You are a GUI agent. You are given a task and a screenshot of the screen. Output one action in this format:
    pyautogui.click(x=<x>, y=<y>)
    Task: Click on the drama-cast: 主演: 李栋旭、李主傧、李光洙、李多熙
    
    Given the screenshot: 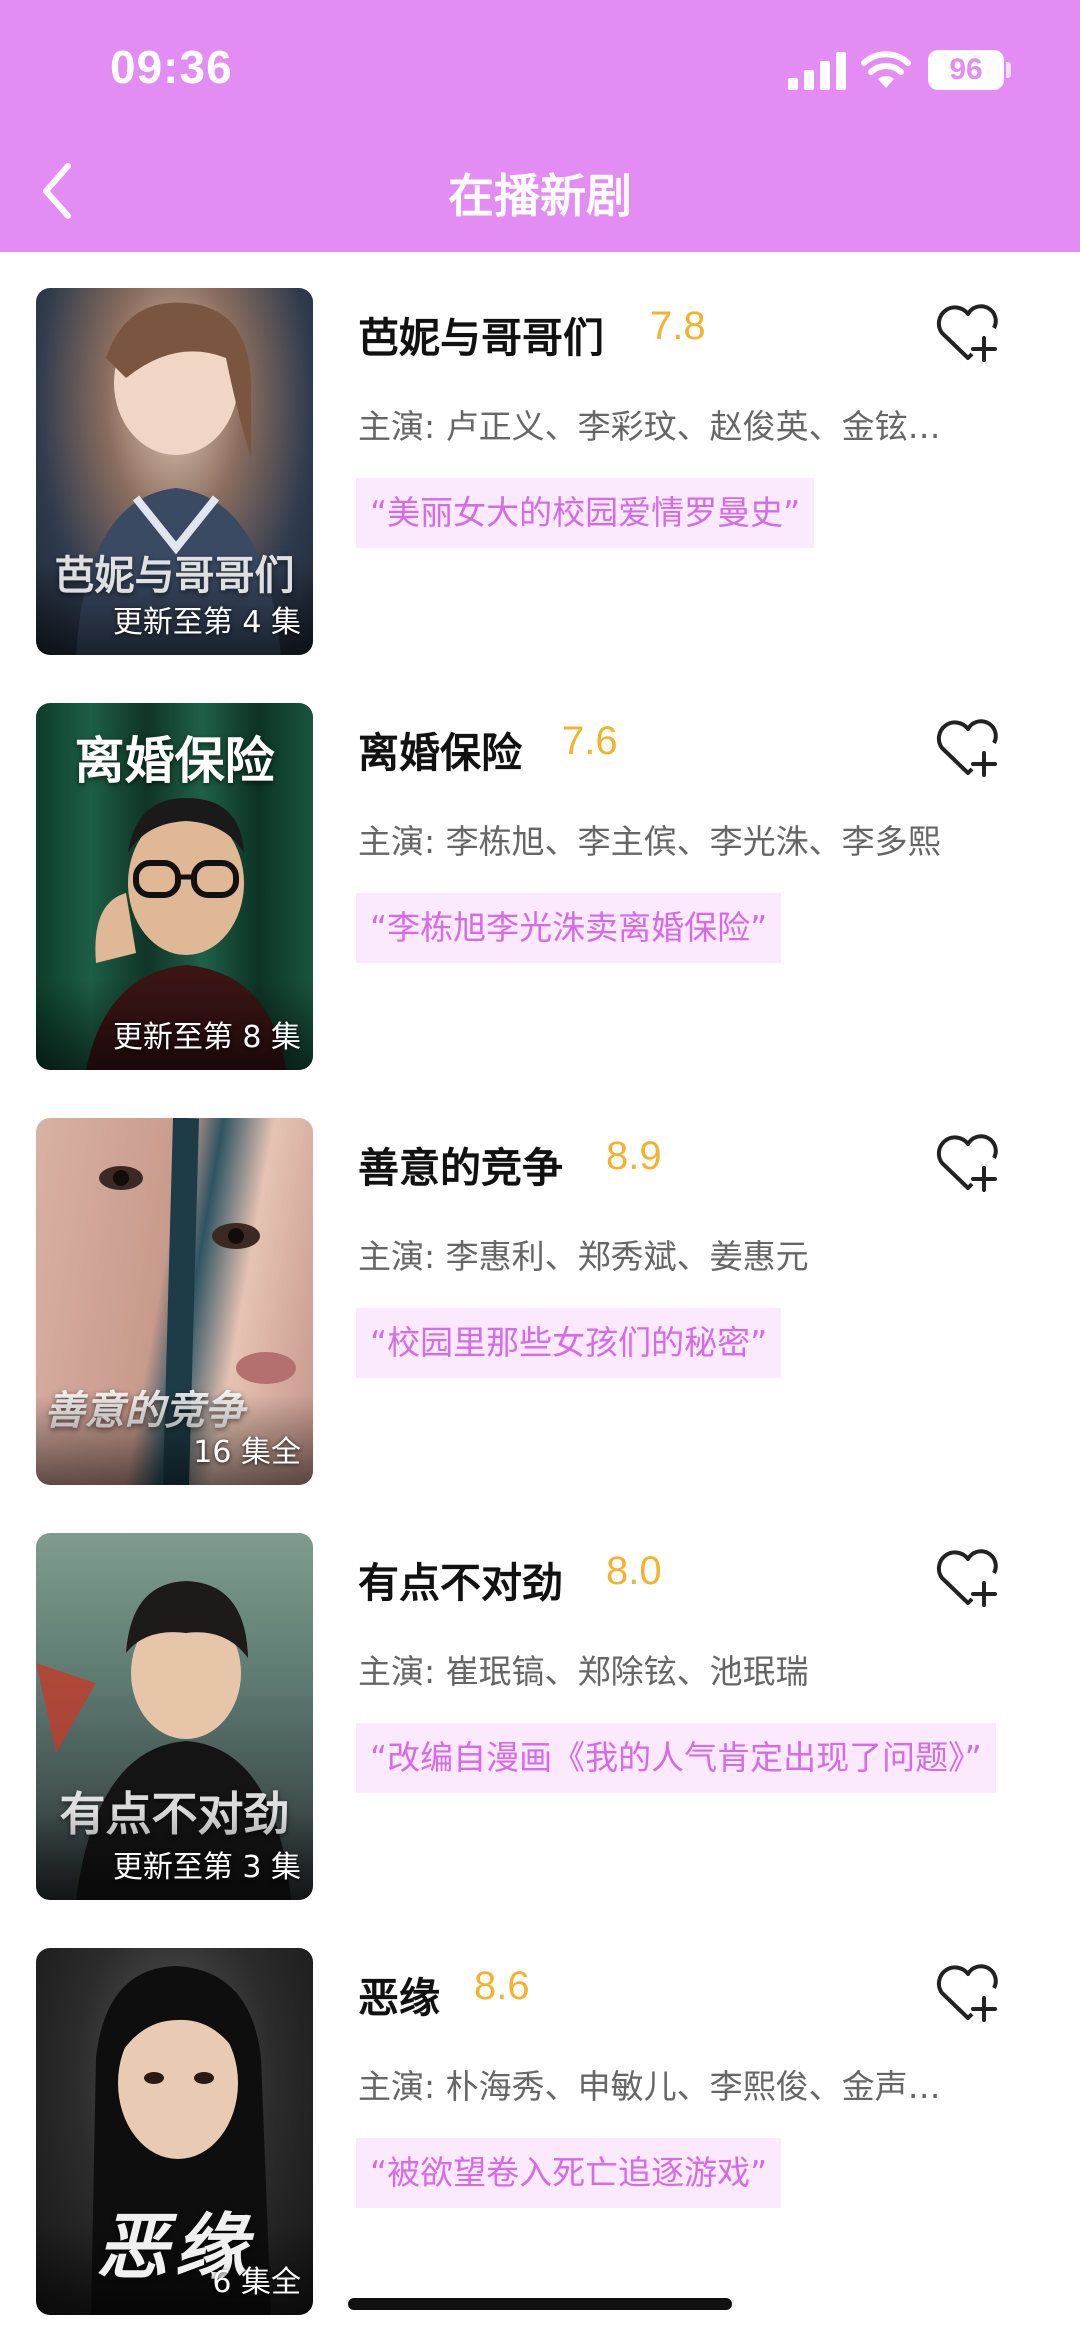 What is the action you would take?
    pyautogui.click(x=649, y=841)
    